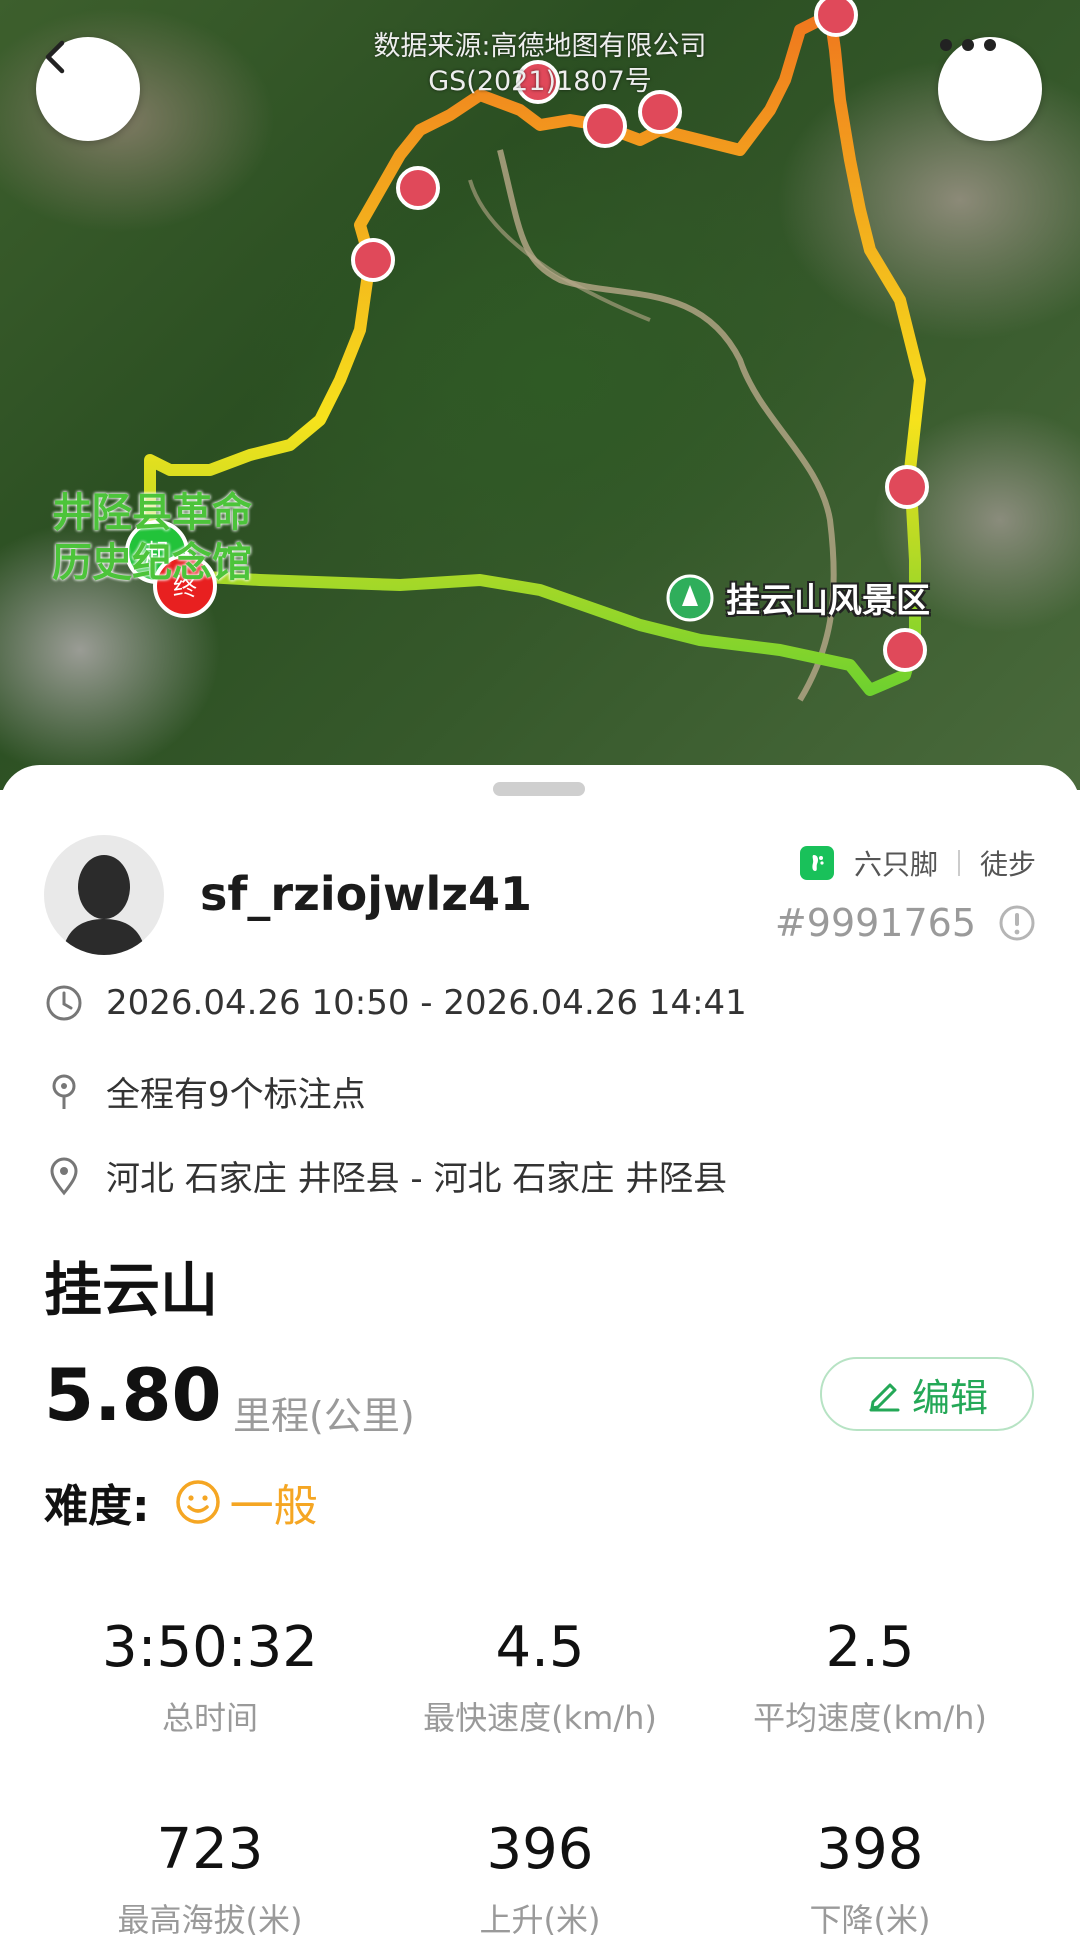  Describe the element at coordinates (210, 1647) in the screenshot. I see `stat-value: 3:50:32` at that location.